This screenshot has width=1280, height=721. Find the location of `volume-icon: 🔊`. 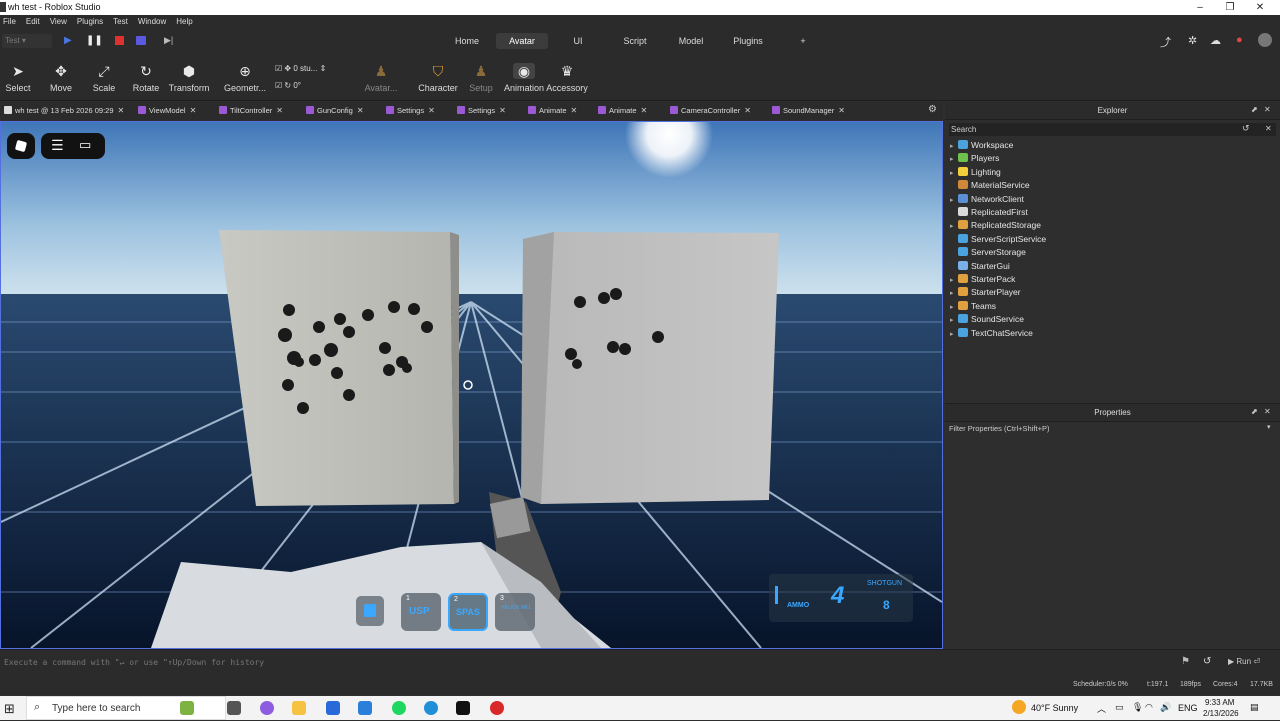

volume-icon: 🔊 is located at coordinates (1165, 707).